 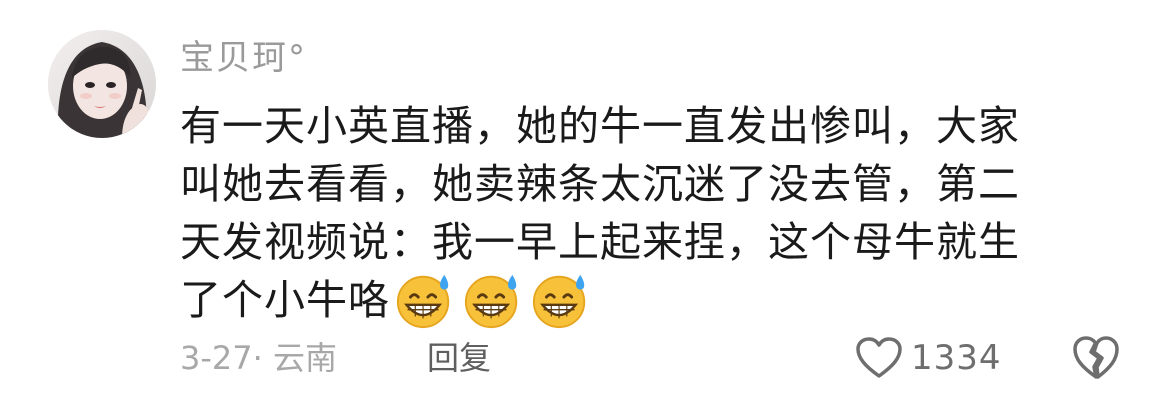 What do you see at coordinates (600, 184) in the screenshot?
I see `comment-text-line: 叫她去看看，她卖辣条太沉迷了没去管，第二` at bounding box center [600, 184].